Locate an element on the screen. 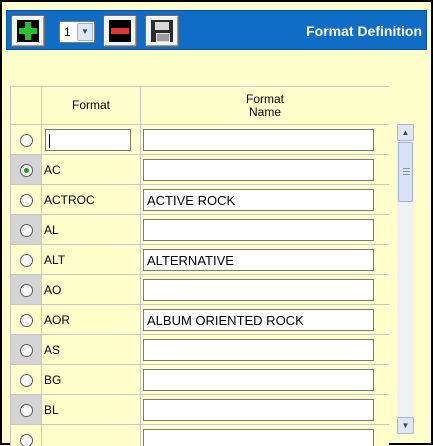 This screenshot has width=433, height=446. toolbar: 1 ▼ Format Definition is located at coordinates (216, 30).